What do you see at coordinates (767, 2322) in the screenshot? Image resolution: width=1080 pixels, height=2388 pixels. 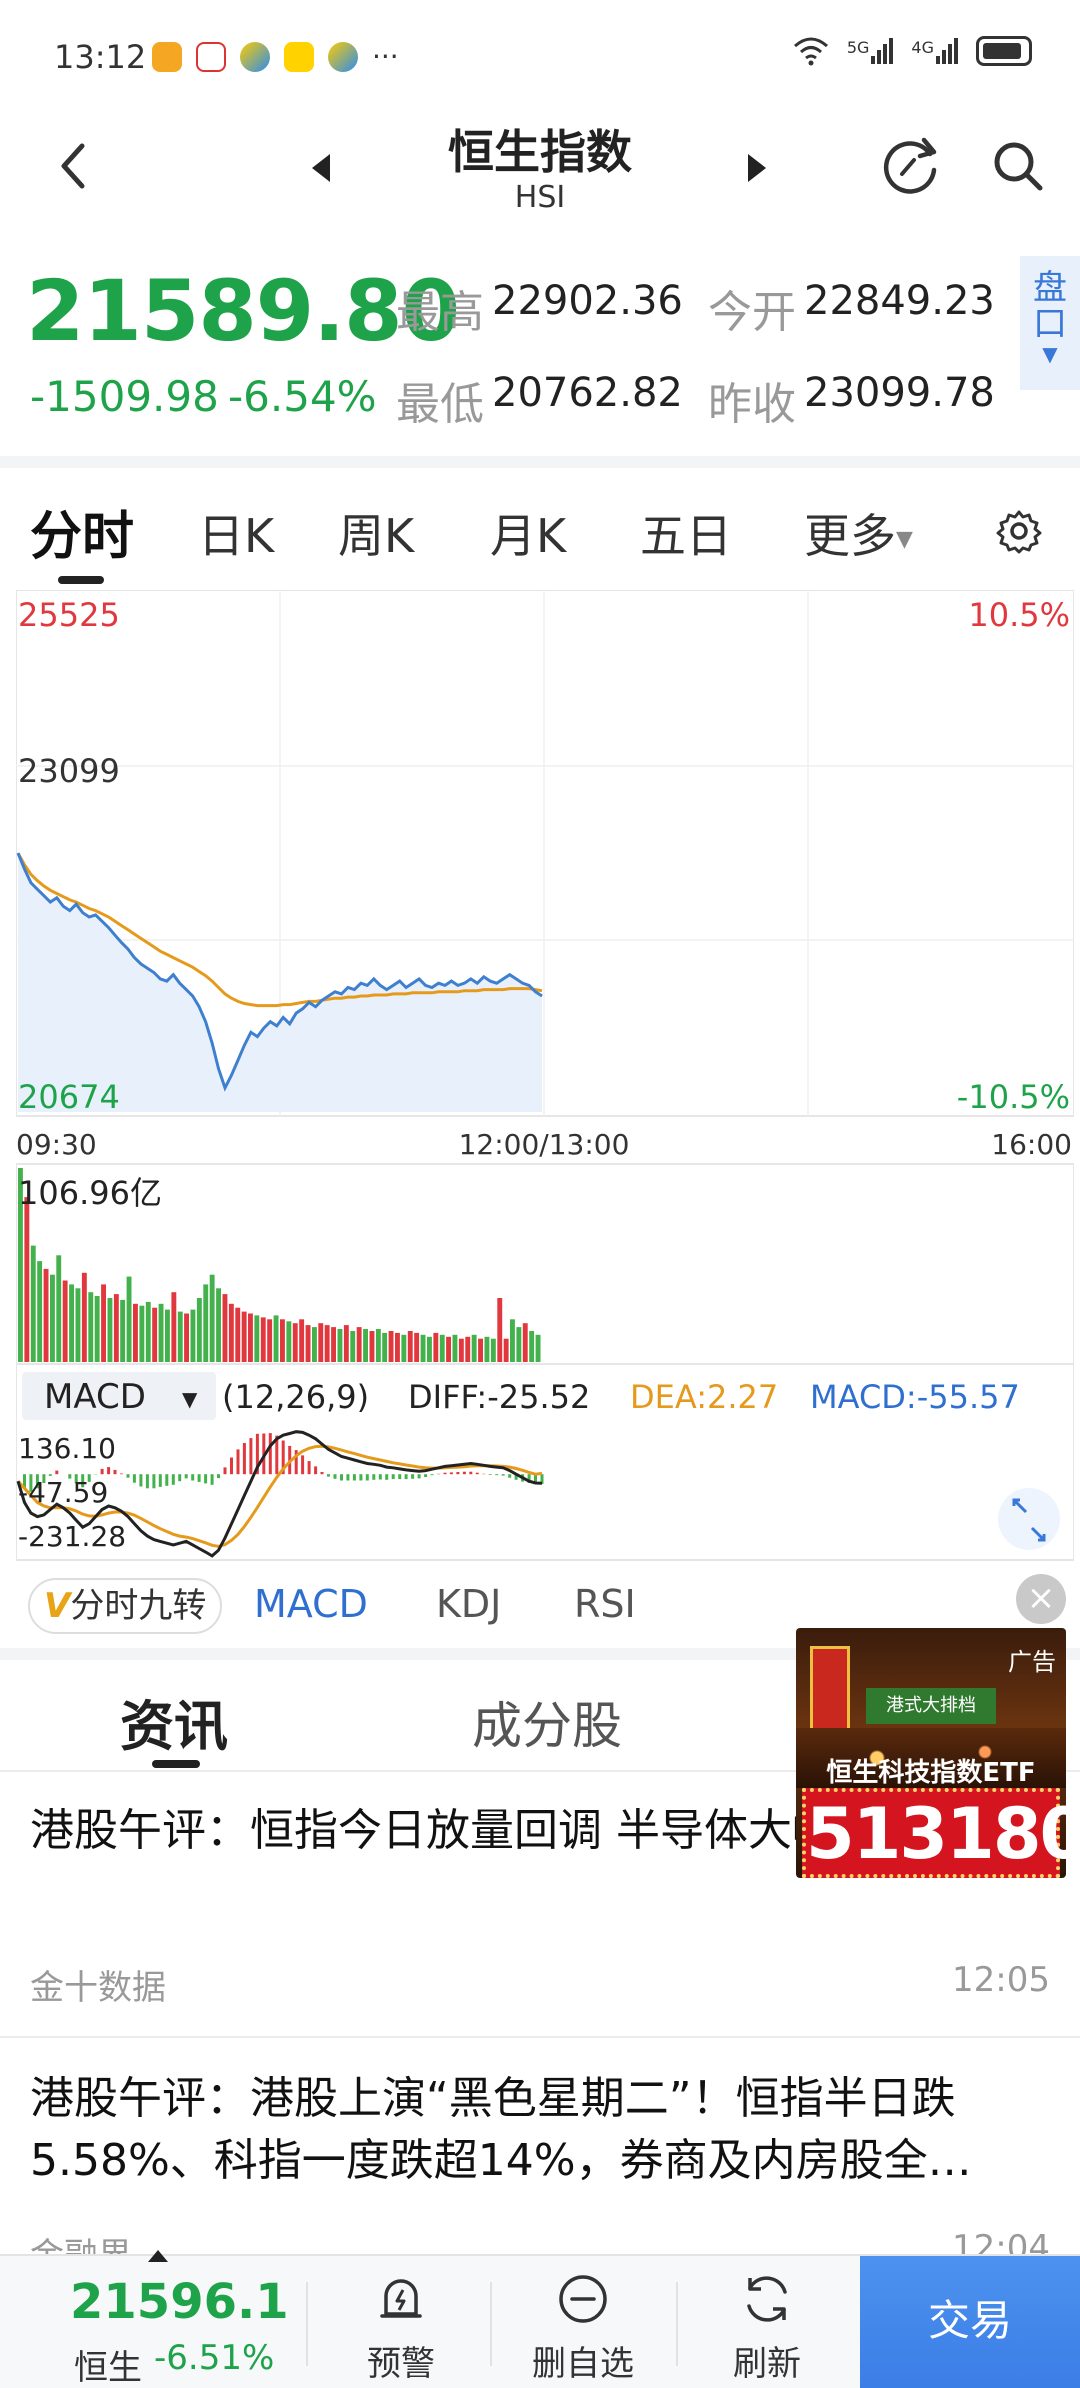 I see `refresh-button: 刷新` at bounding box center [767, 2322].